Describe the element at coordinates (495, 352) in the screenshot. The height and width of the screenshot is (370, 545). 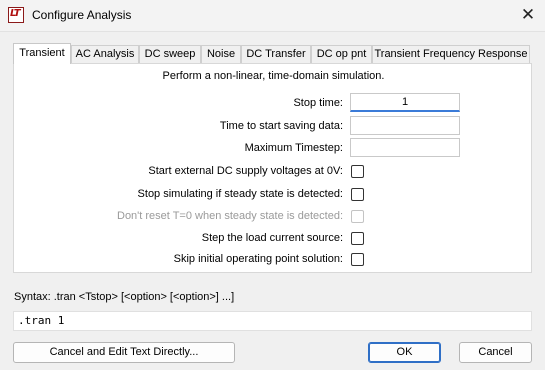
I see `cancel-button: Cancel` at that location.